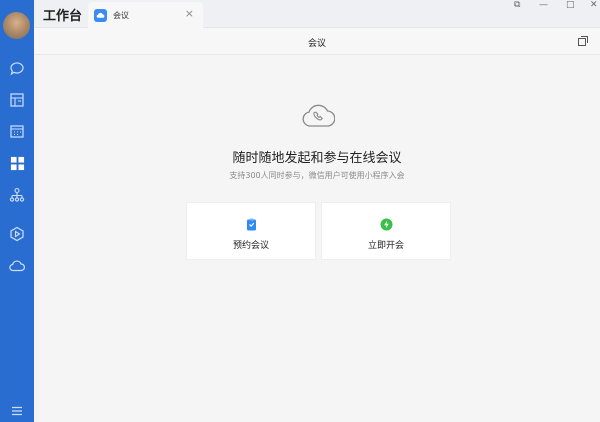  Describe the element at coordinates (16, 25) in the screenshot. I see `avatar` at that location.